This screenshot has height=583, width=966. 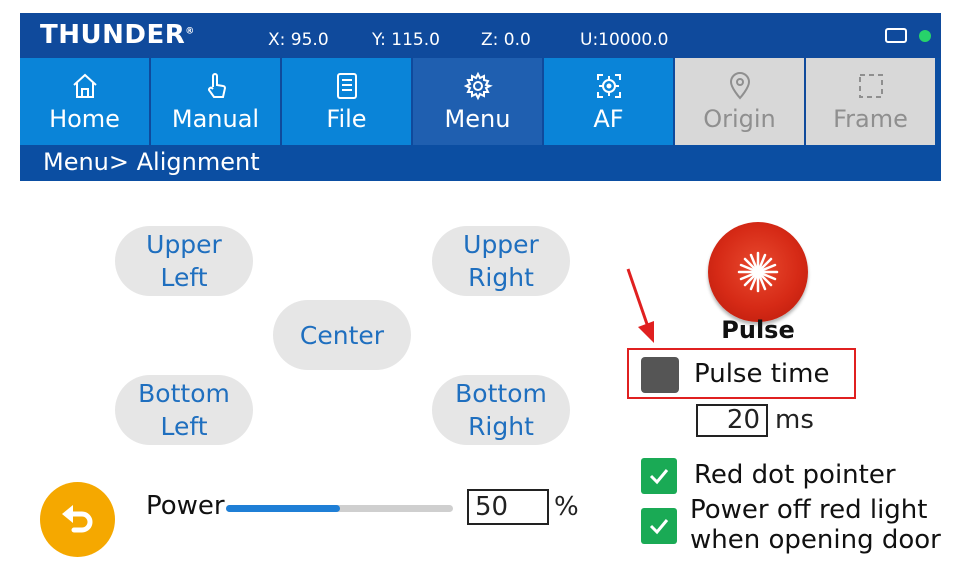 I want to click on power-input: 50, so click(x=508, y=507).